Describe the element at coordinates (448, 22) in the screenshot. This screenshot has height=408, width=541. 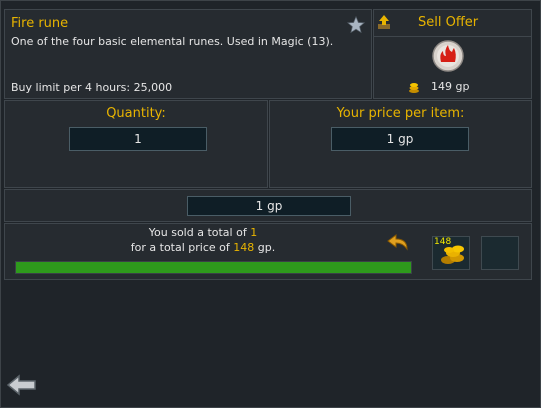
I see `offer-type-label: Sell Offer` at that location.